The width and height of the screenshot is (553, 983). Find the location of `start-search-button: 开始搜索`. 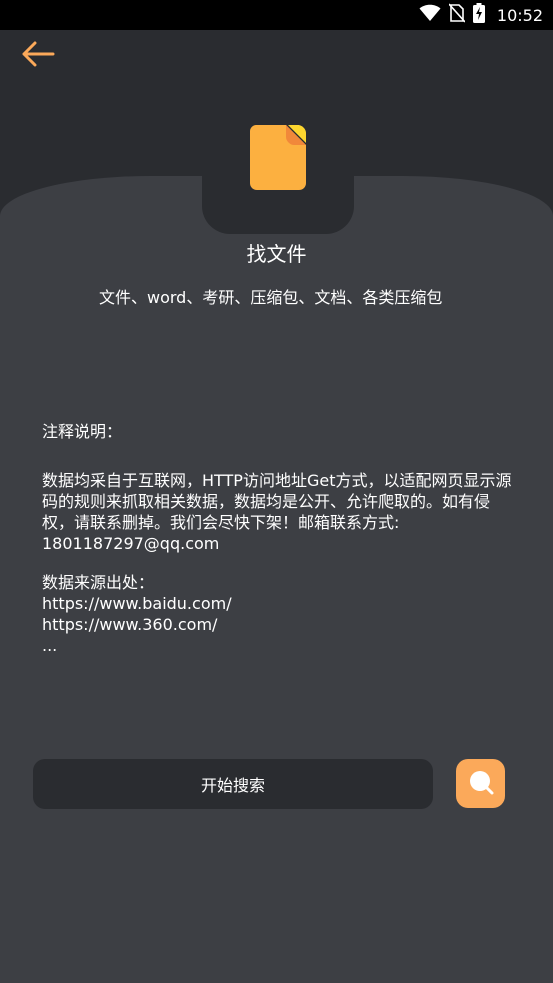

start-search-button: 开始搜索 is located at coordinates (233, 784).